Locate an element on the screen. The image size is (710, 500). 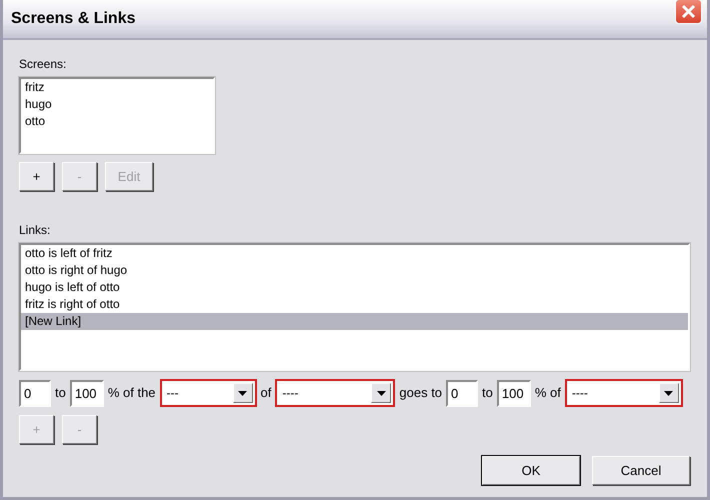
list-item: [New Link] is located at coordinates (354, 321).